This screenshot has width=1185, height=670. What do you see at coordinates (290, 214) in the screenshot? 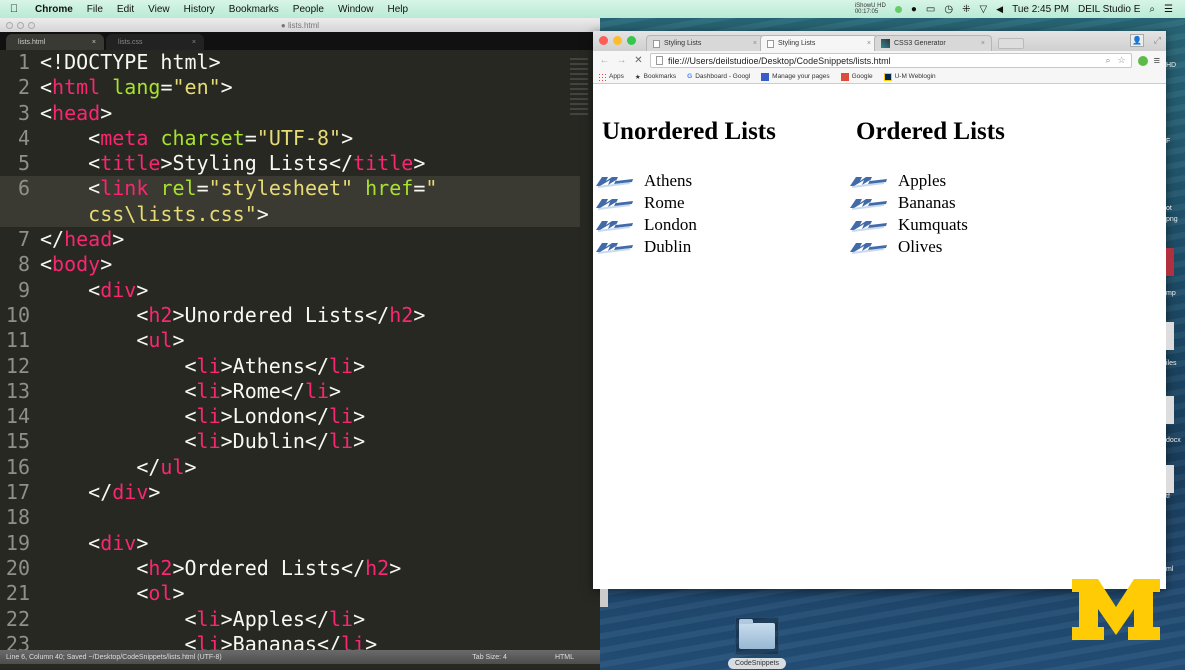
I see `code-line: css\lists.css">` at bounding box center [290, 214].